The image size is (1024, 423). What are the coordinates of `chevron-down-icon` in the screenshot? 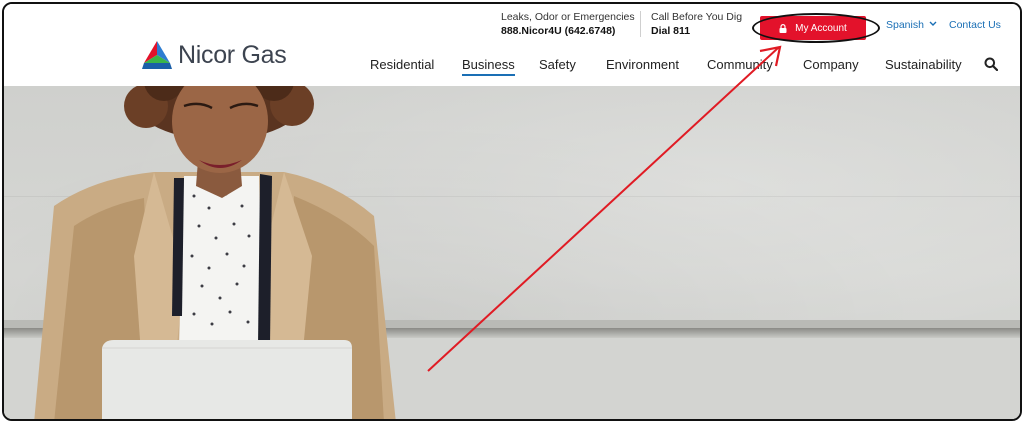 It's located at (933, 23).